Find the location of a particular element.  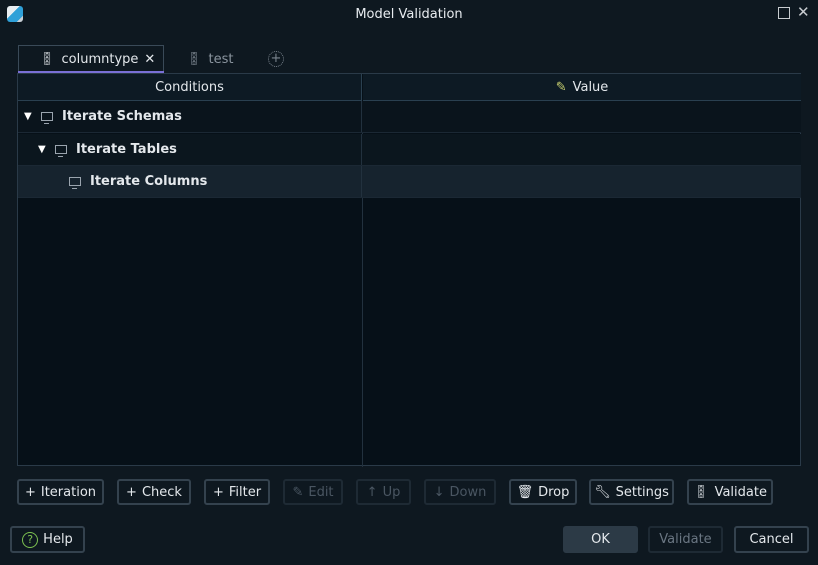

validate-button: Validate is located at coordinates (685, 539).